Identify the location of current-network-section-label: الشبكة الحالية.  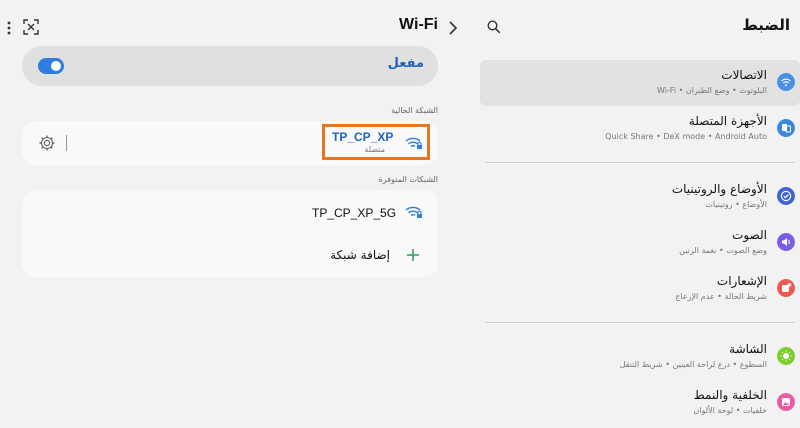
(414, 110).